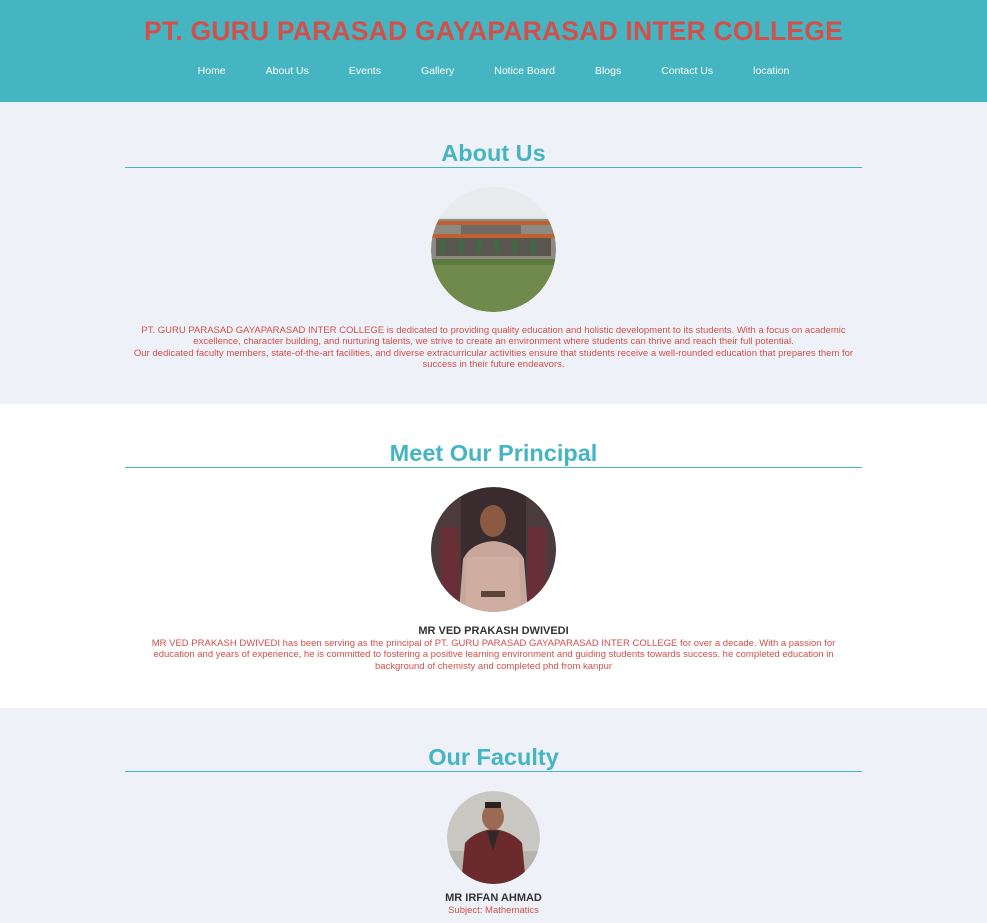  What do you see at coordinates (493, 757) in the screenshot?
I see `faculty-heading: Our Faculty` at bounding box center [493, 757].